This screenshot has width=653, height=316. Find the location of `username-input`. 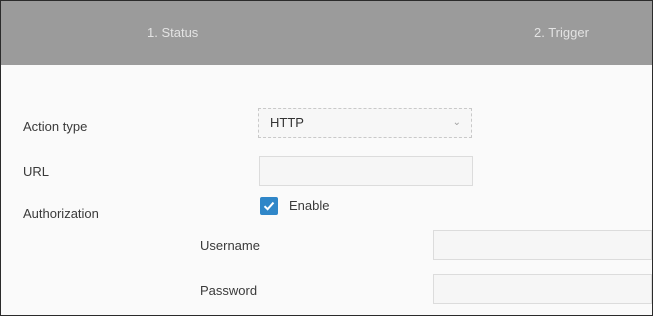

username-input is located at coordinates (542, 245).